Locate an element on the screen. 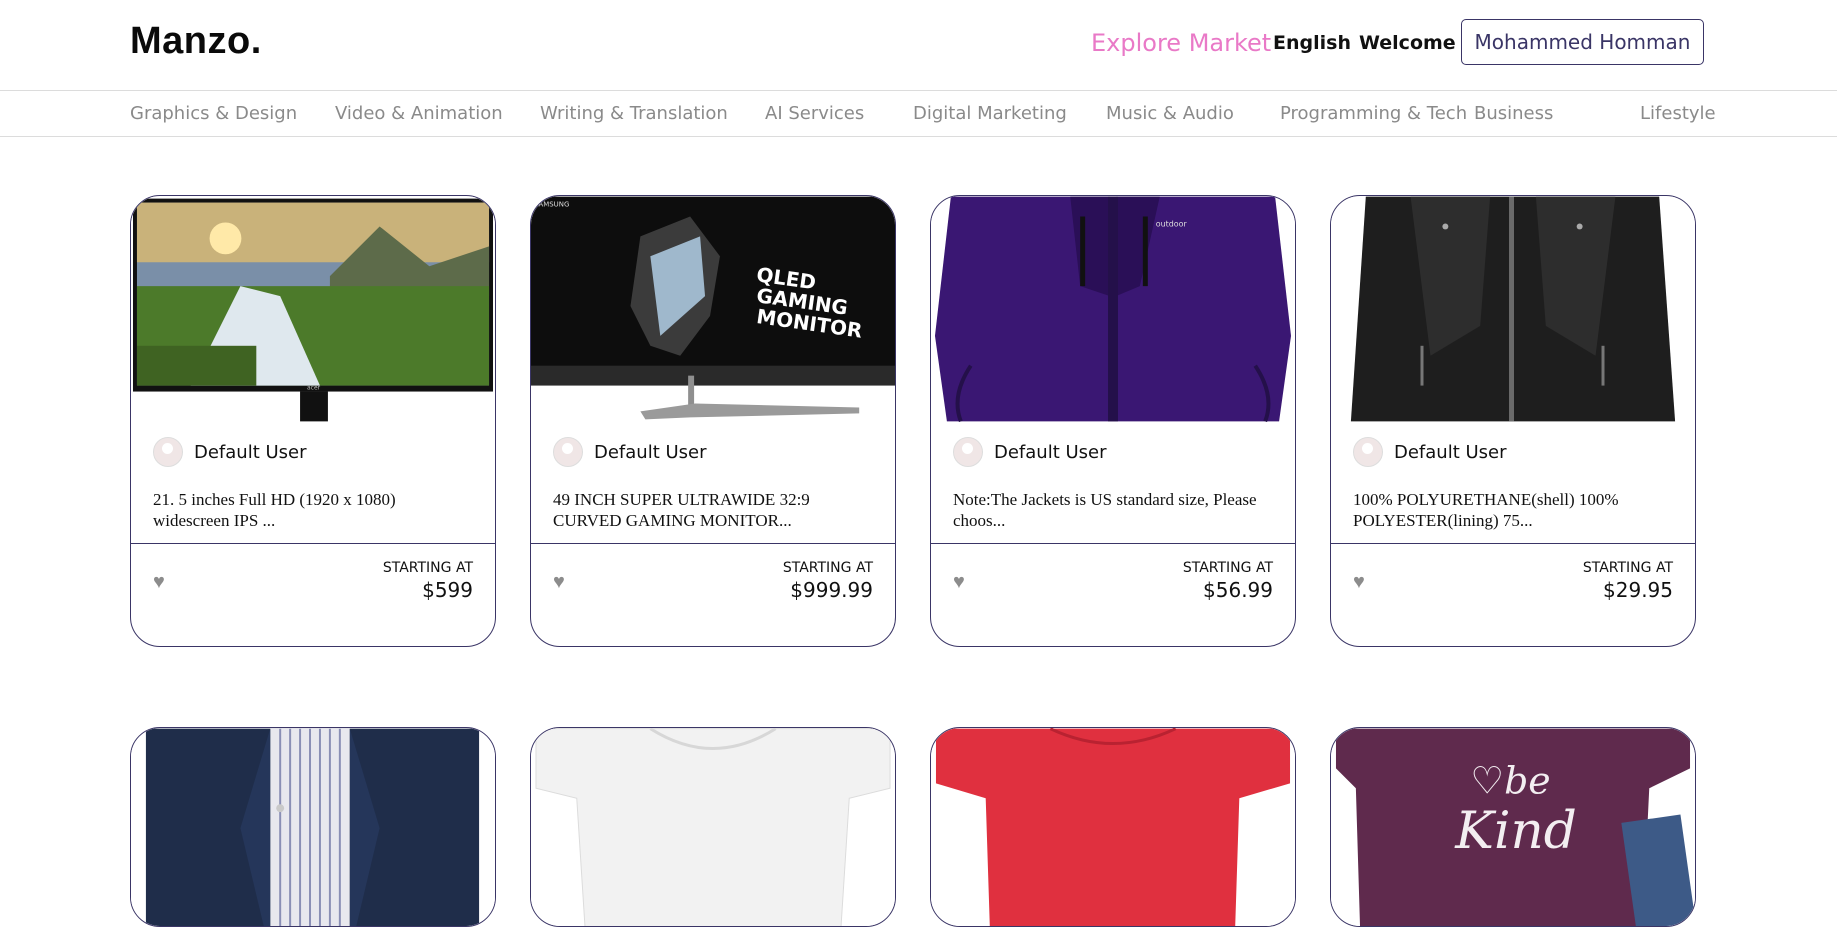 The width and height of the screenshot is (1837, 927). product-price: $599 is located at coordinates (447, 590).